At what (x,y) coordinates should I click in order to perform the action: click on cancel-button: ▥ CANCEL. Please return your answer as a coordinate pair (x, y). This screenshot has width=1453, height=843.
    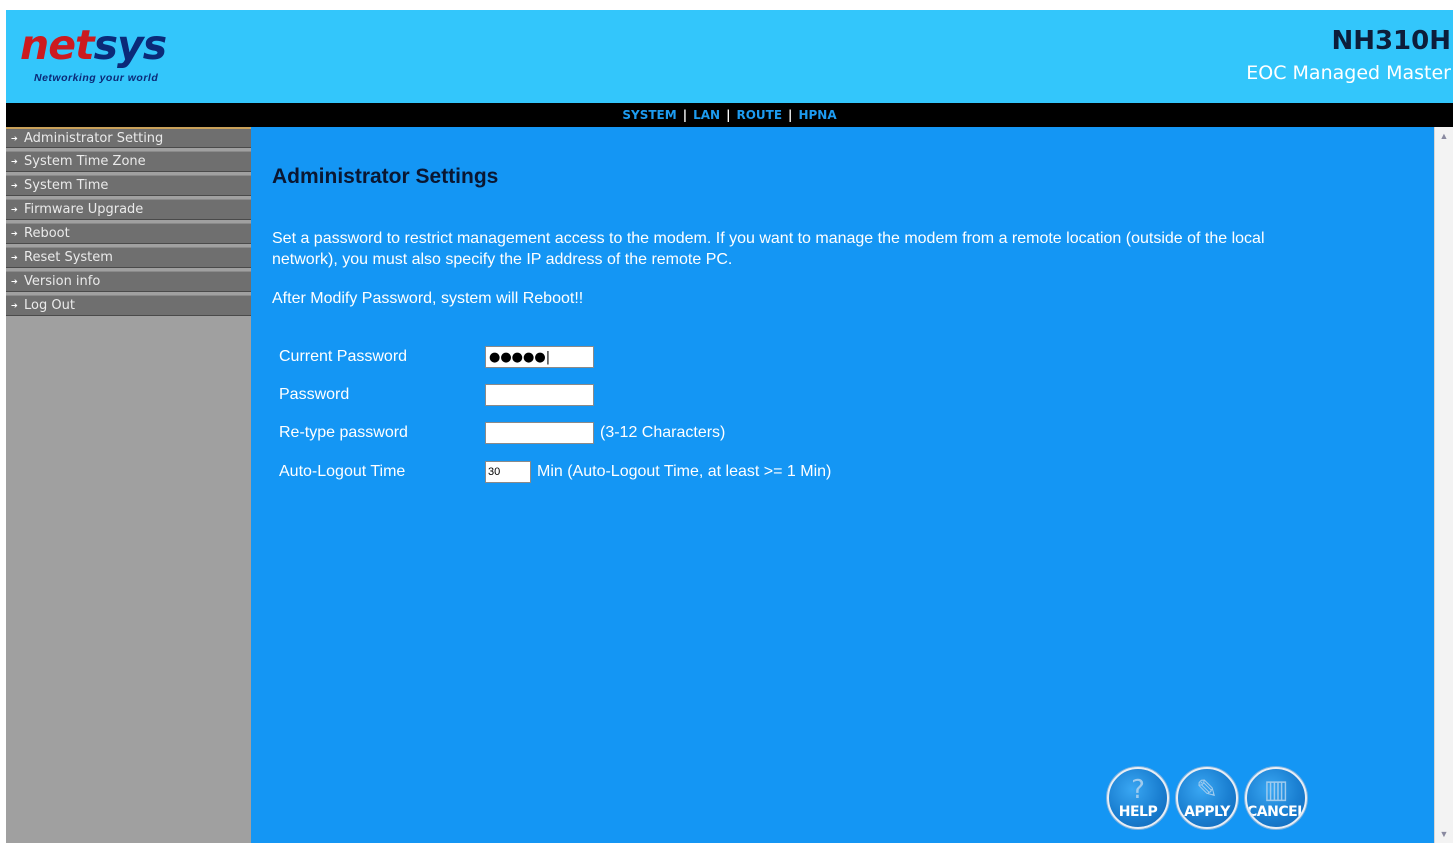
    Looking at the image, I should click on (1276, 798).